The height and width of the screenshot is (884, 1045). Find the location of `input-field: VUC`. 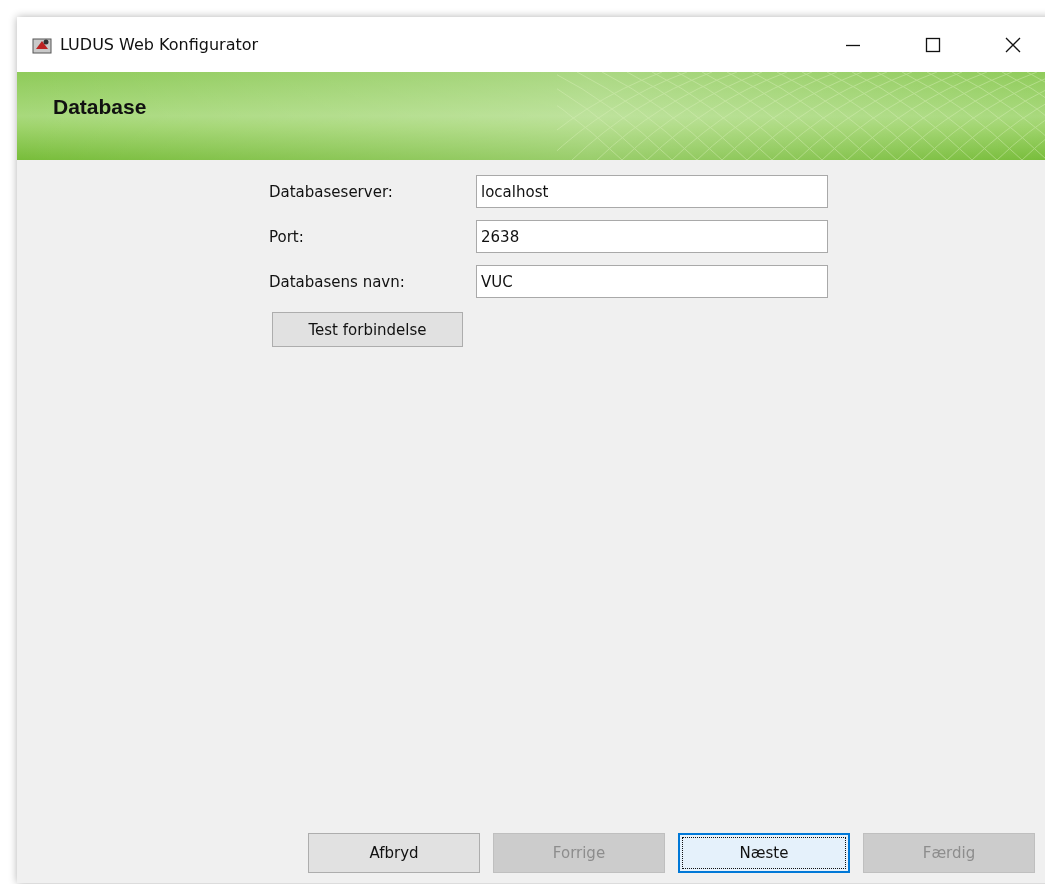

input-field: VUC is located at coordinates (652, 281).